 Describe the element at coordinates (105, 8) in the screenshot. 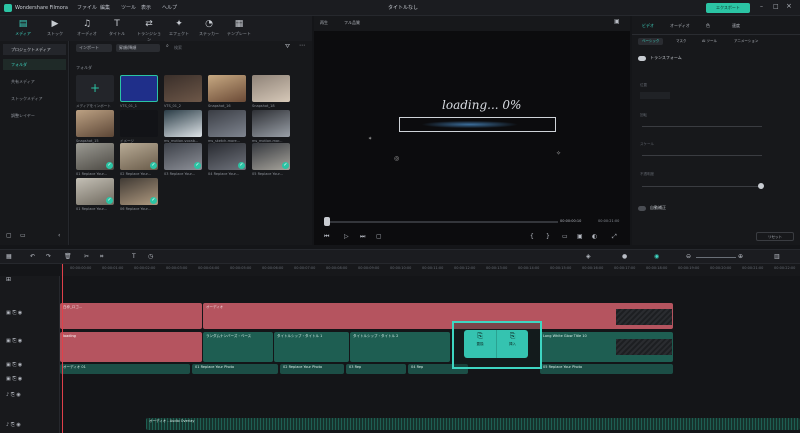

I see `menu-edit: 編集` at that location.